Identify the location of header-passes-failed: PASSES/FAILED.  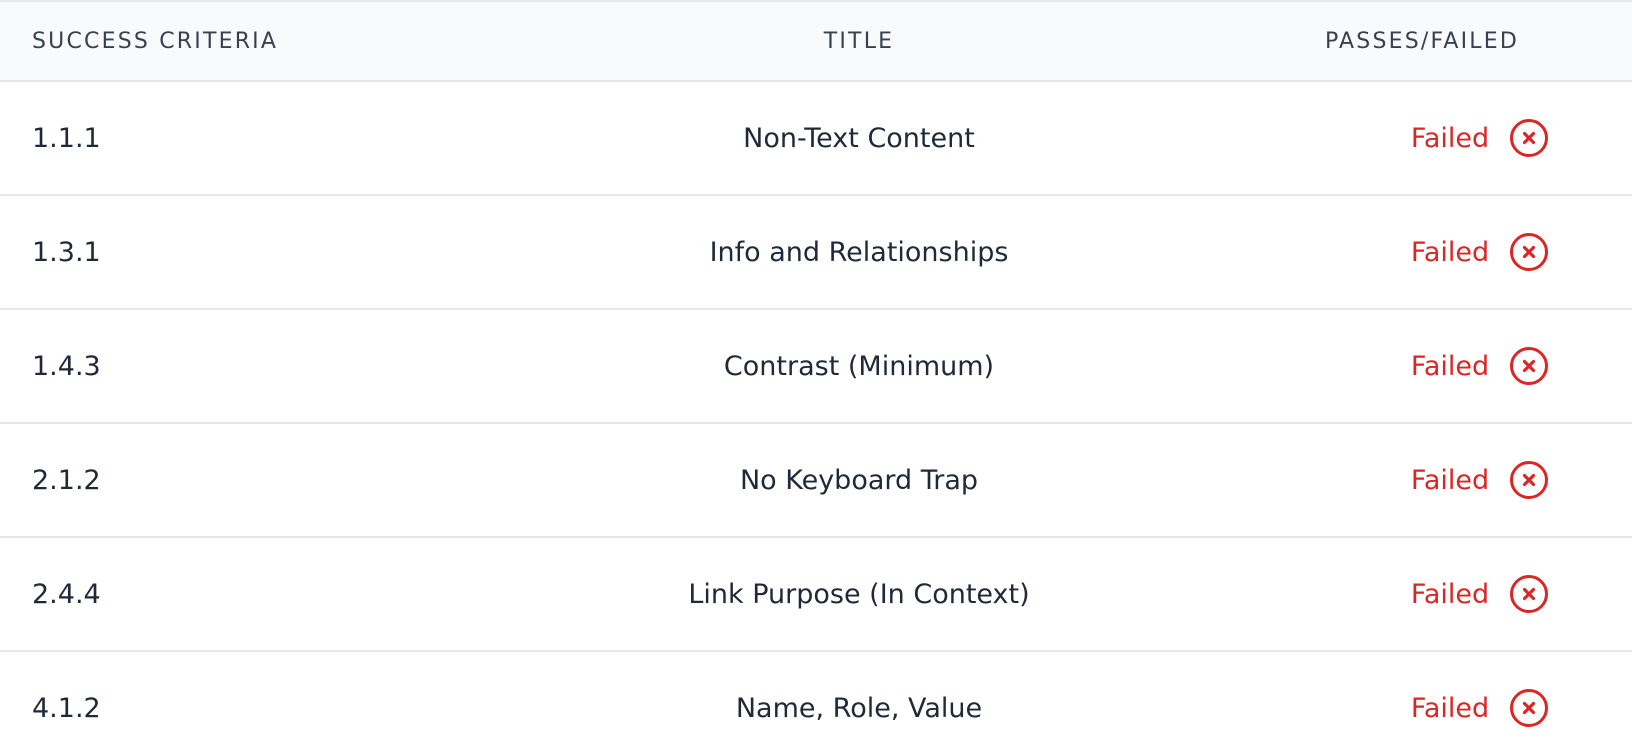
(1422, 41).